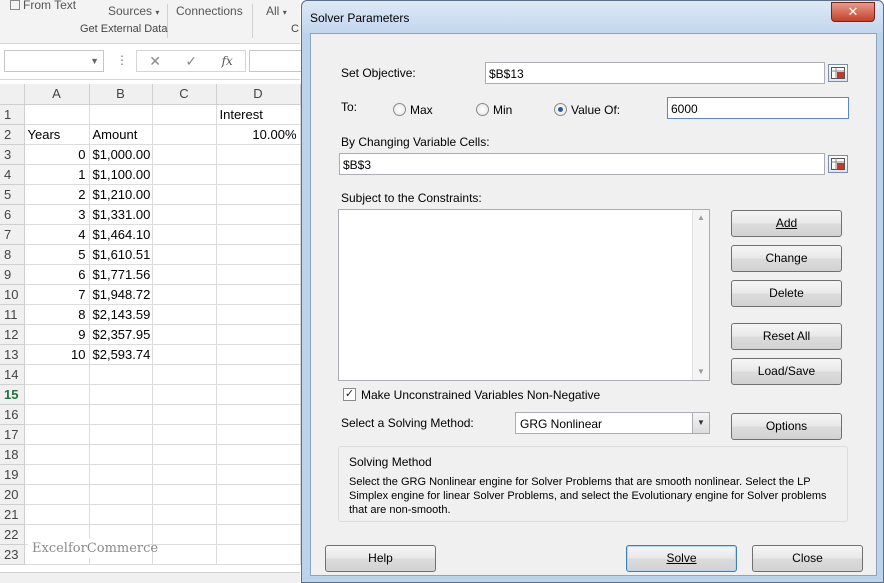  I want to click on cell-a: 3, so click(57, 214).